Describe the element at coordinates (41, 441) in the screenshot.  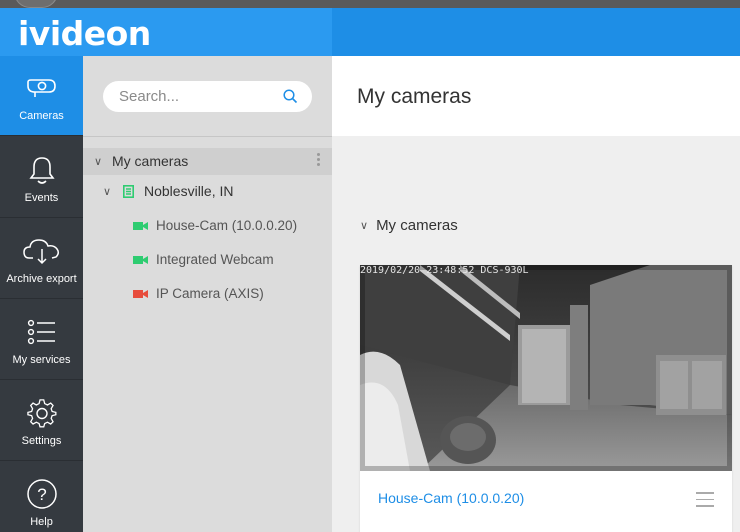
I see `nav-label: Settings` at that location.